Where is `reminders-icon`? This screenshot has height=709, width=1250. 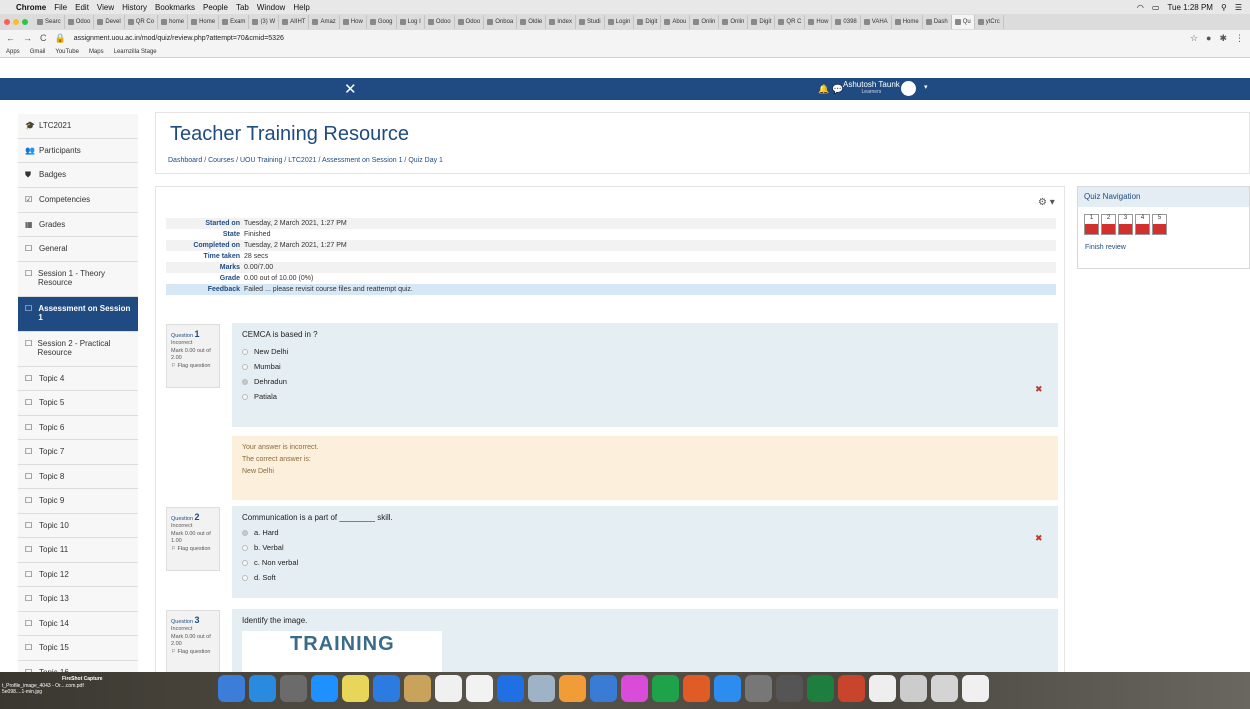
reminders-icon is located at coordinates (510, 688).